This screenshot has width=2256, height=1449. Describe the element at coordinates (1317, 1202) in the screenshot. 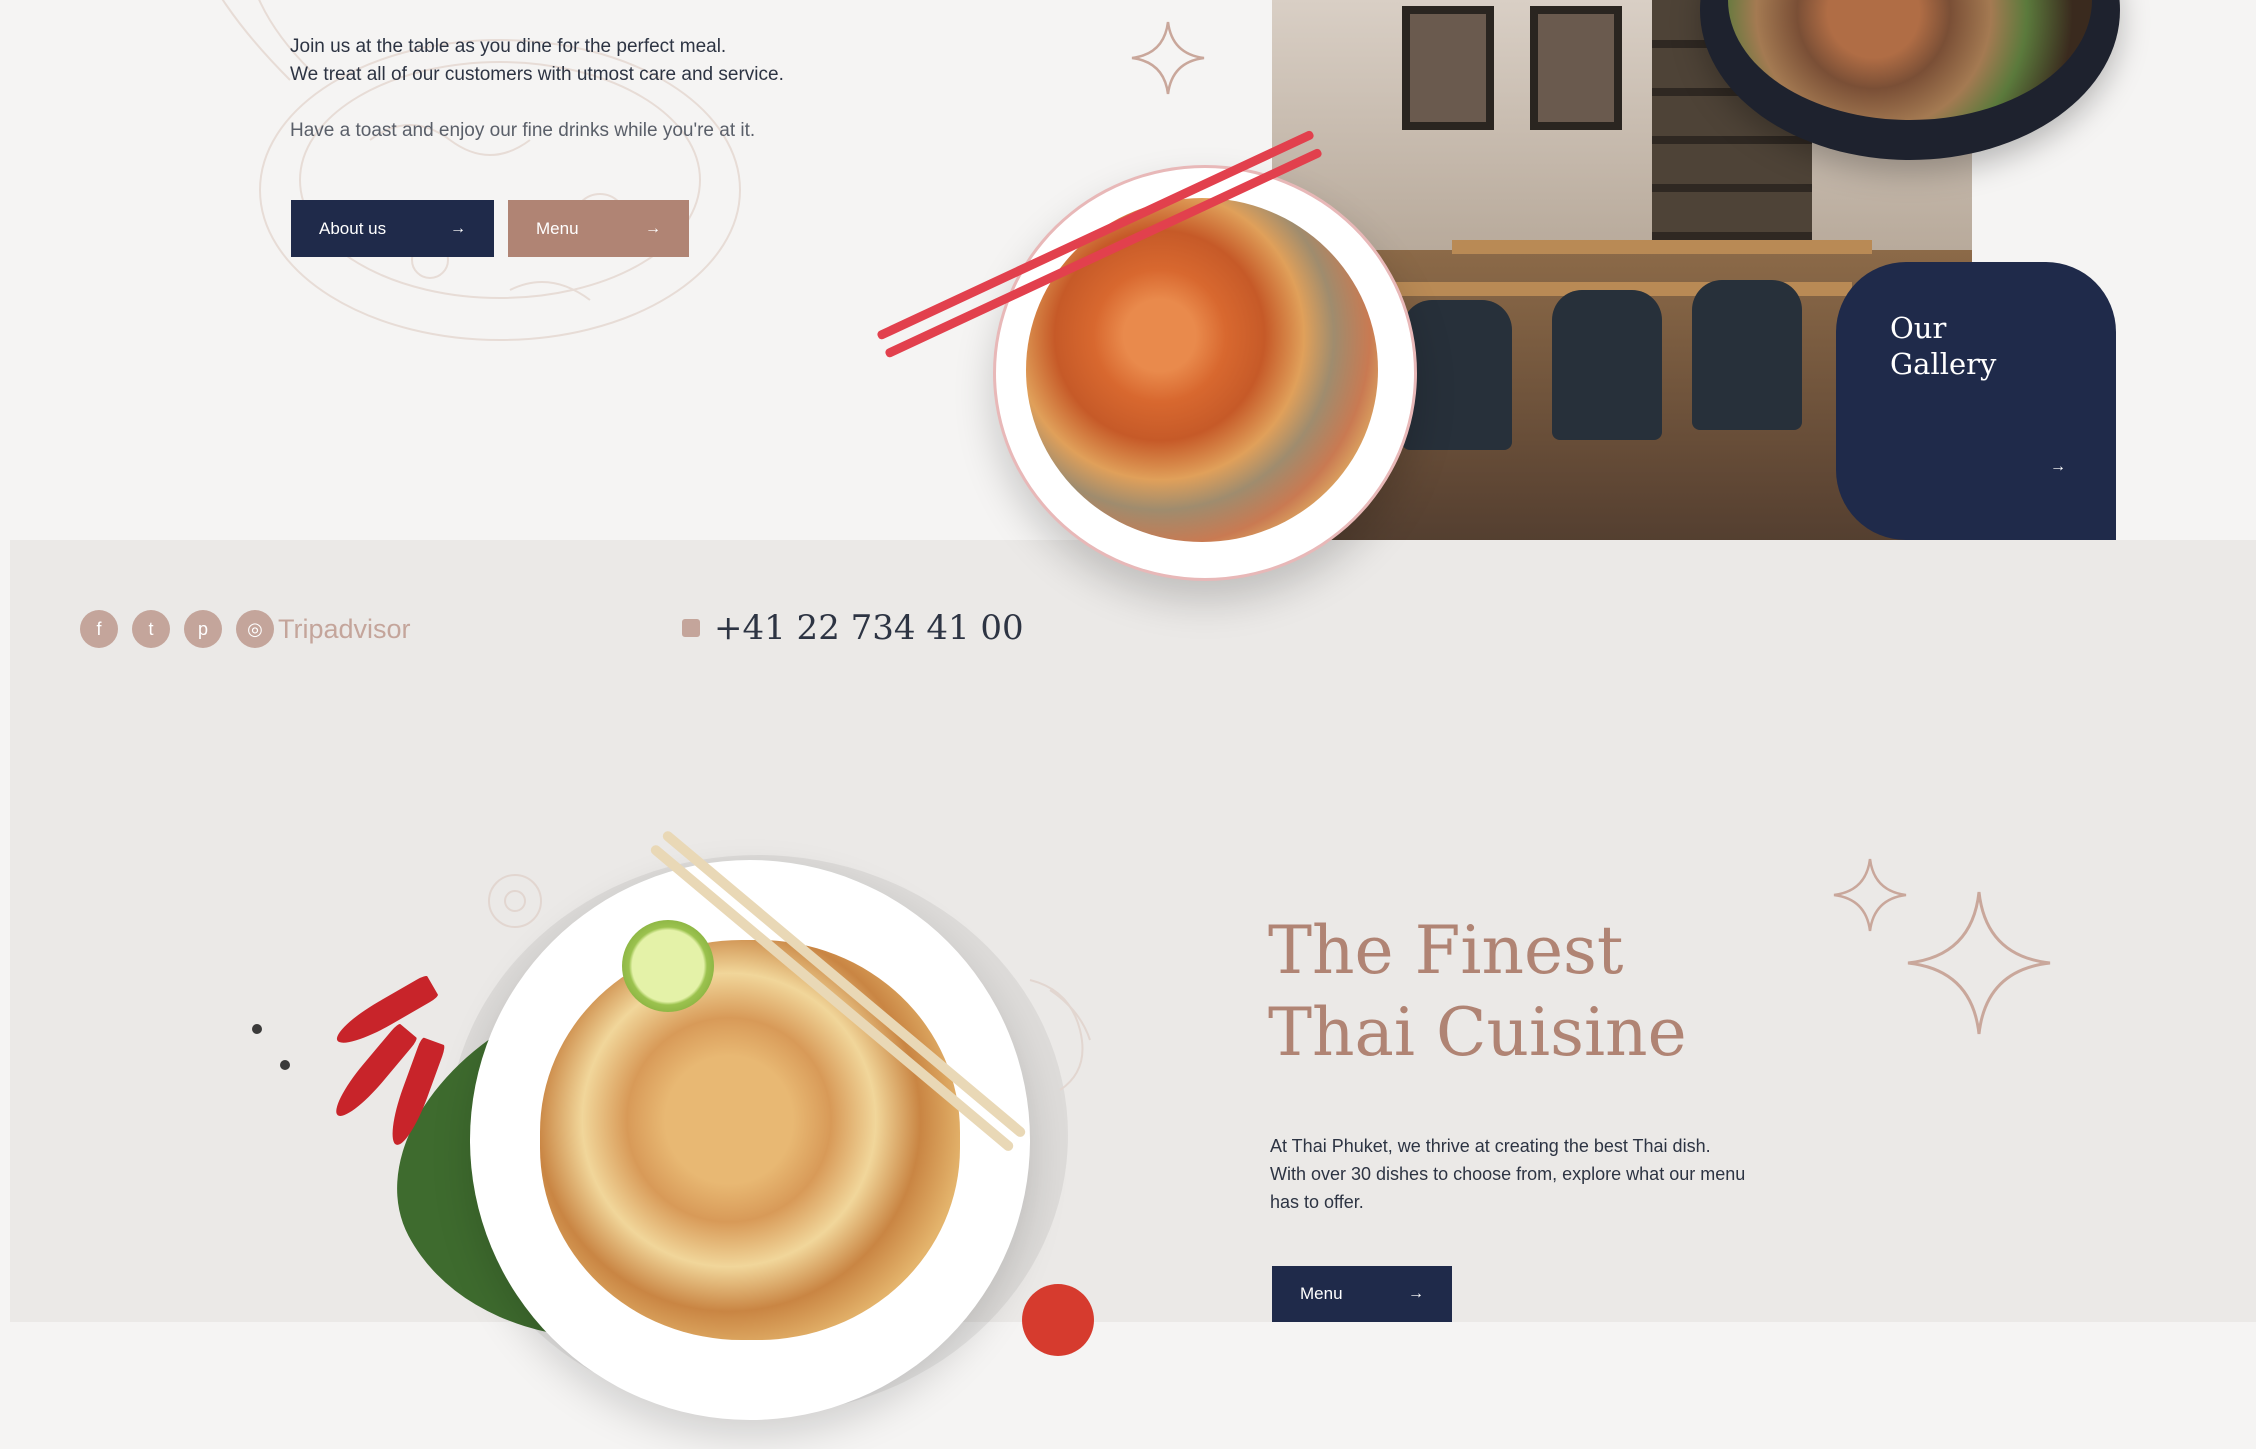

I see `finest-body-line-3: has to offer.` at that location.